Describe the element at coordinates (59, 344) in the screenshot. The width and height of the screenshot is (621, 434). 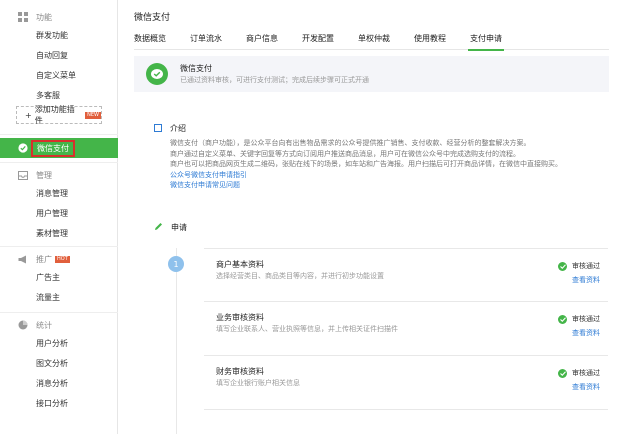
I see `sidebar-item-user-analysis: 用户分析` at that location.